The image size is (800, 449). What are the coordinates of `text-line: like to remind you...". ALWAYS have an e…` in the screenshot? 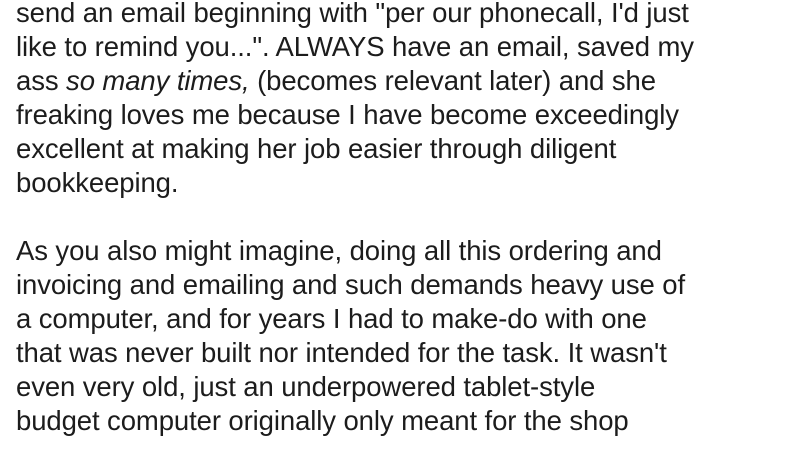 It's located at (355, 46).